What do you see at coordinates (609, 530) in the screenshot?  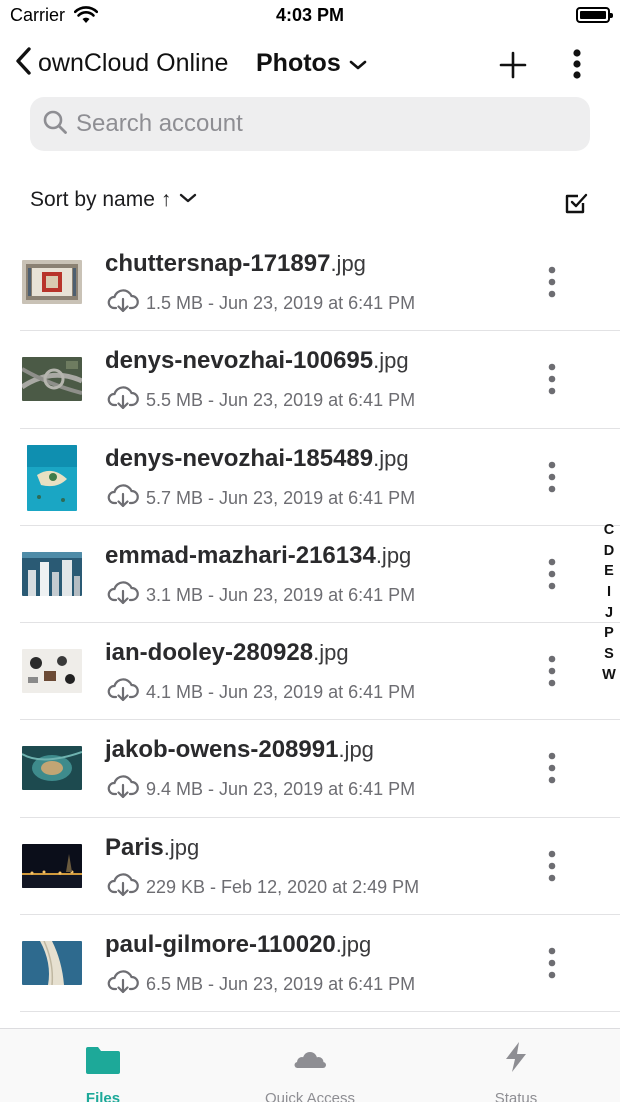 I see `section-index-letter: C` at bounding box center [609, 530].